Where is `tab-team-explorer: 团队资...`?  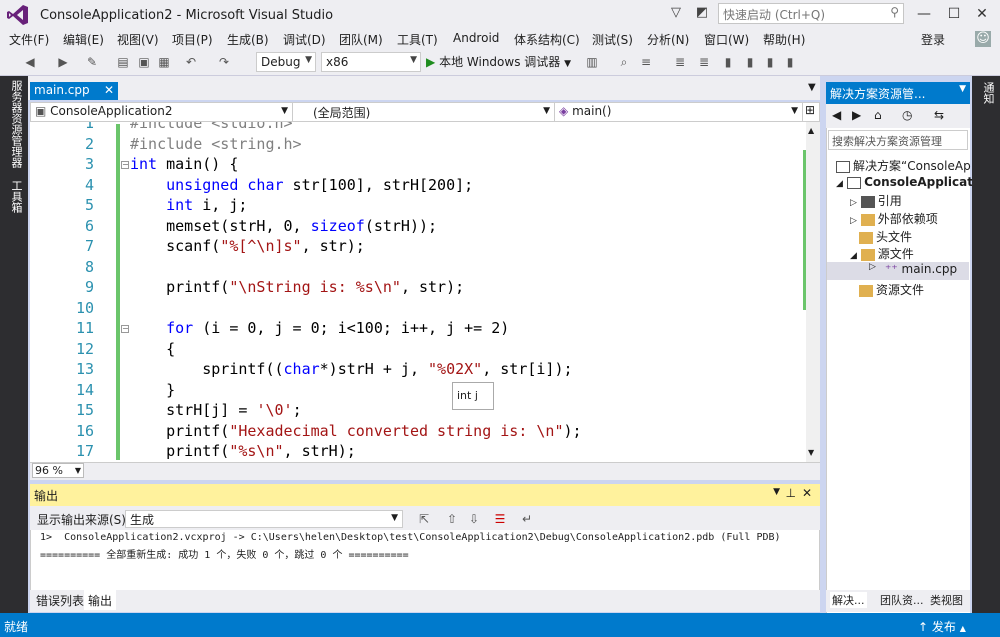
tab-team-explorer: 团队资... is located at coordinates (902, 600).